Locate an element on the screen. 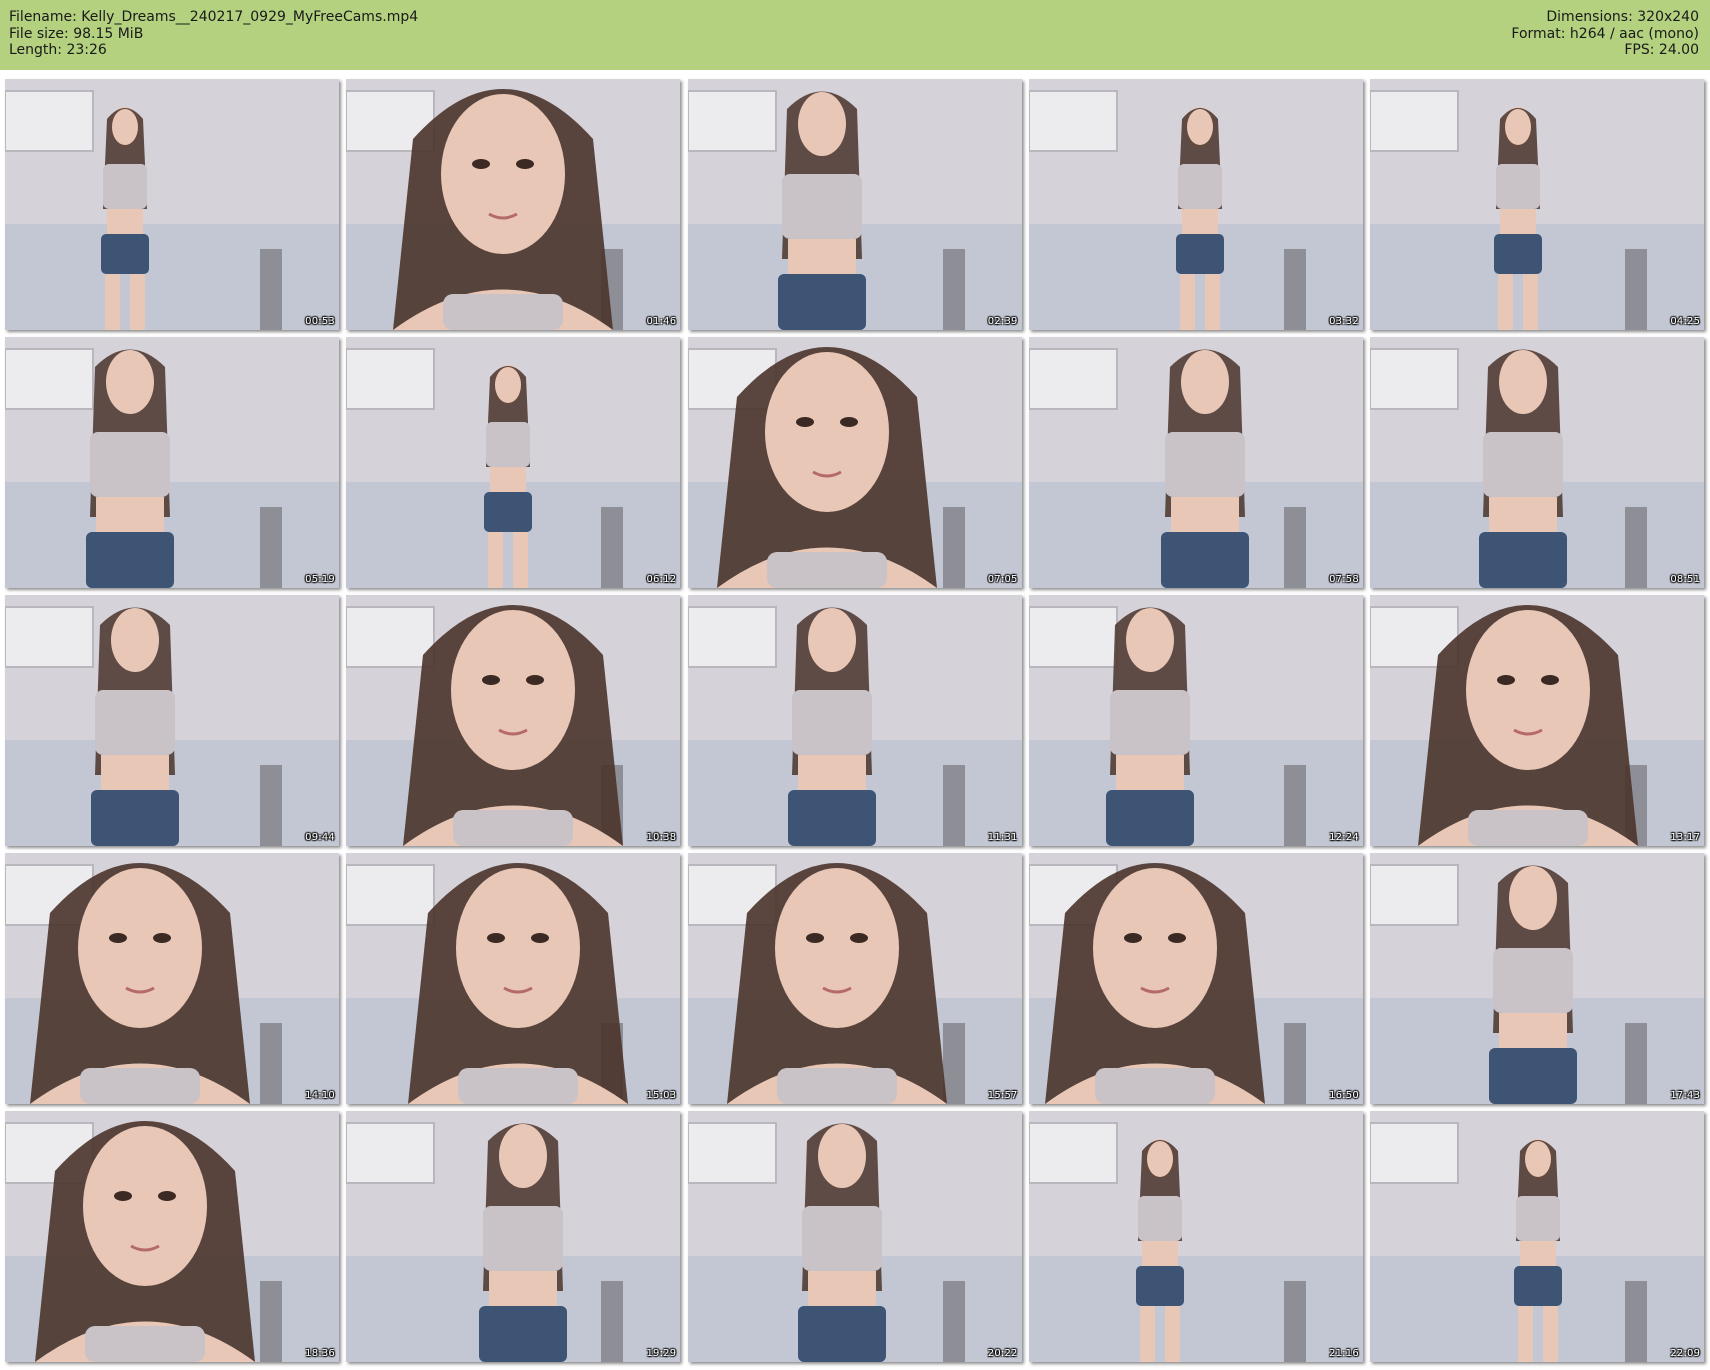  thumbnail-frame: 04:25 is located at coordinates (1537, 204).